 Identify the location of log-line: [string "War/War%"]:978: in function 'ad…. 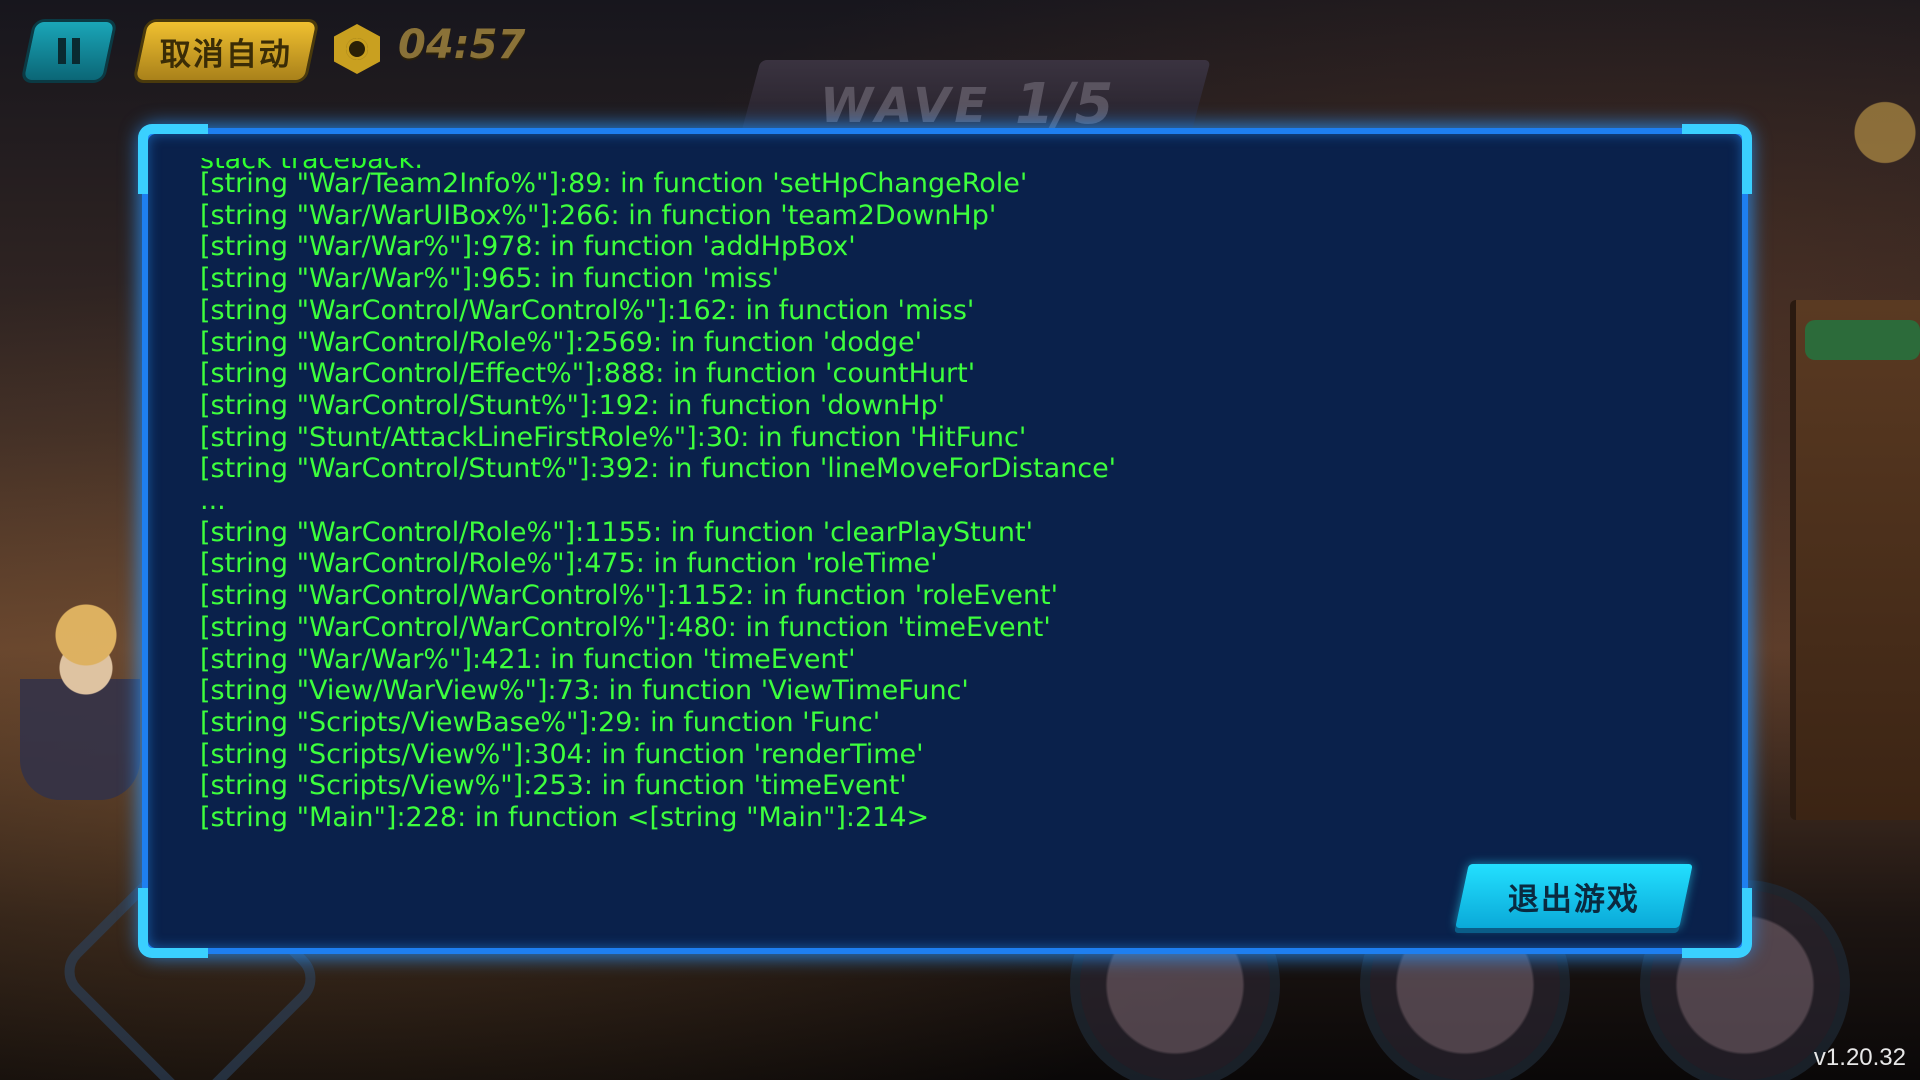
(528, 247).